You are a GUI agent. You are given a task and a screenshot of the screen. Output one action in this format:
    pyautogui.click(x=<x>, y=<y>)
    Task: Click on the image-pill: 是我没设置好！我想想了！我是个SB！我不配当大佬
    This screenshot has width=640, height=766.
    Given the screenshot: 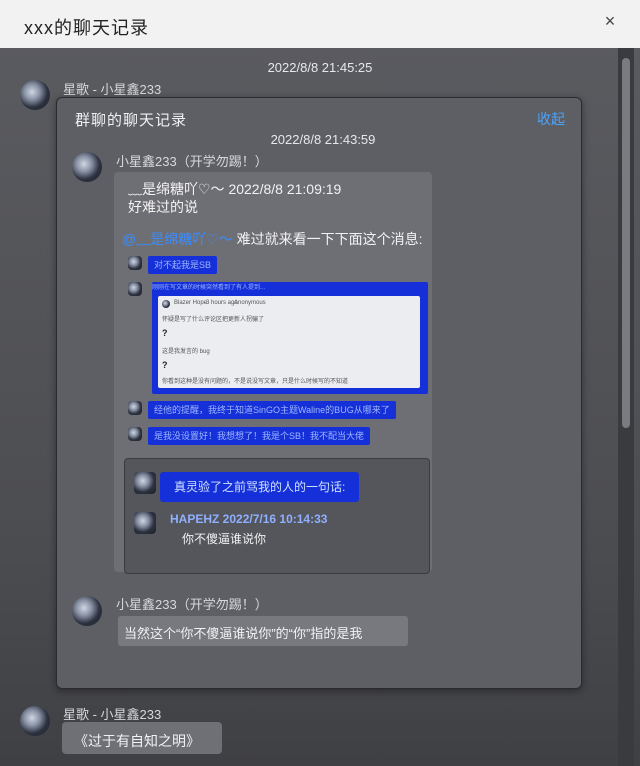 What is the action you would take?
    pyautogui.click(x=259, y=436)
    